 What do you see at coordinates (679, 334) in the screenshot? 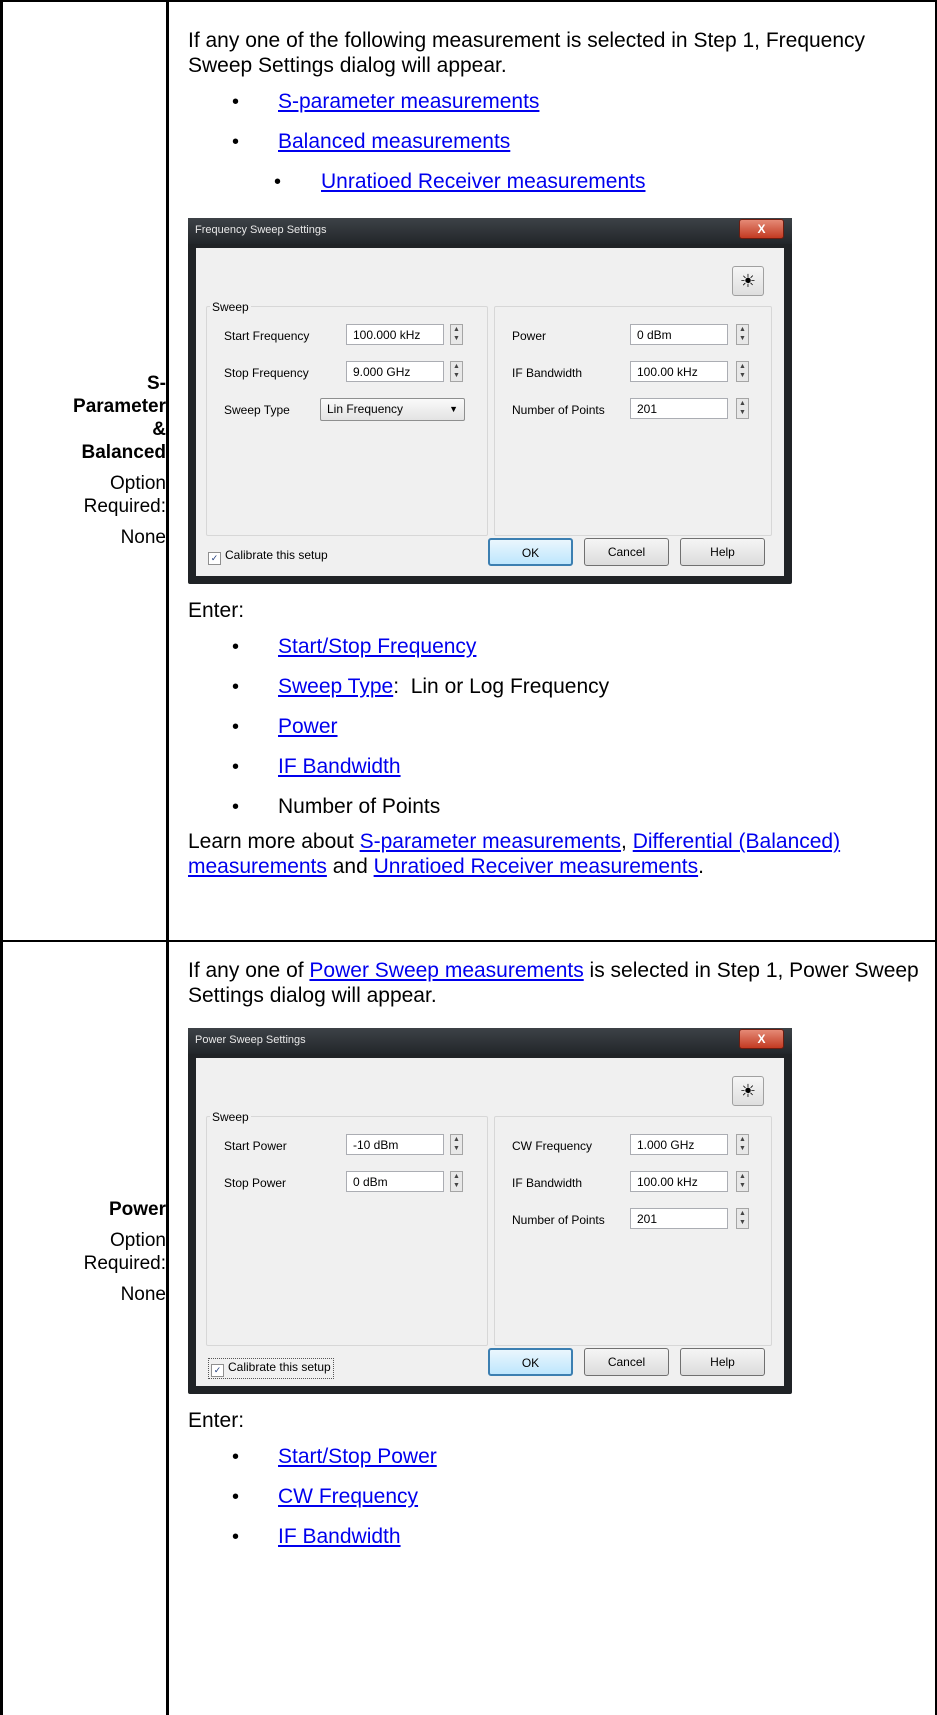
I see `power-field: 0 dBm` at bounding box center [679, 334].